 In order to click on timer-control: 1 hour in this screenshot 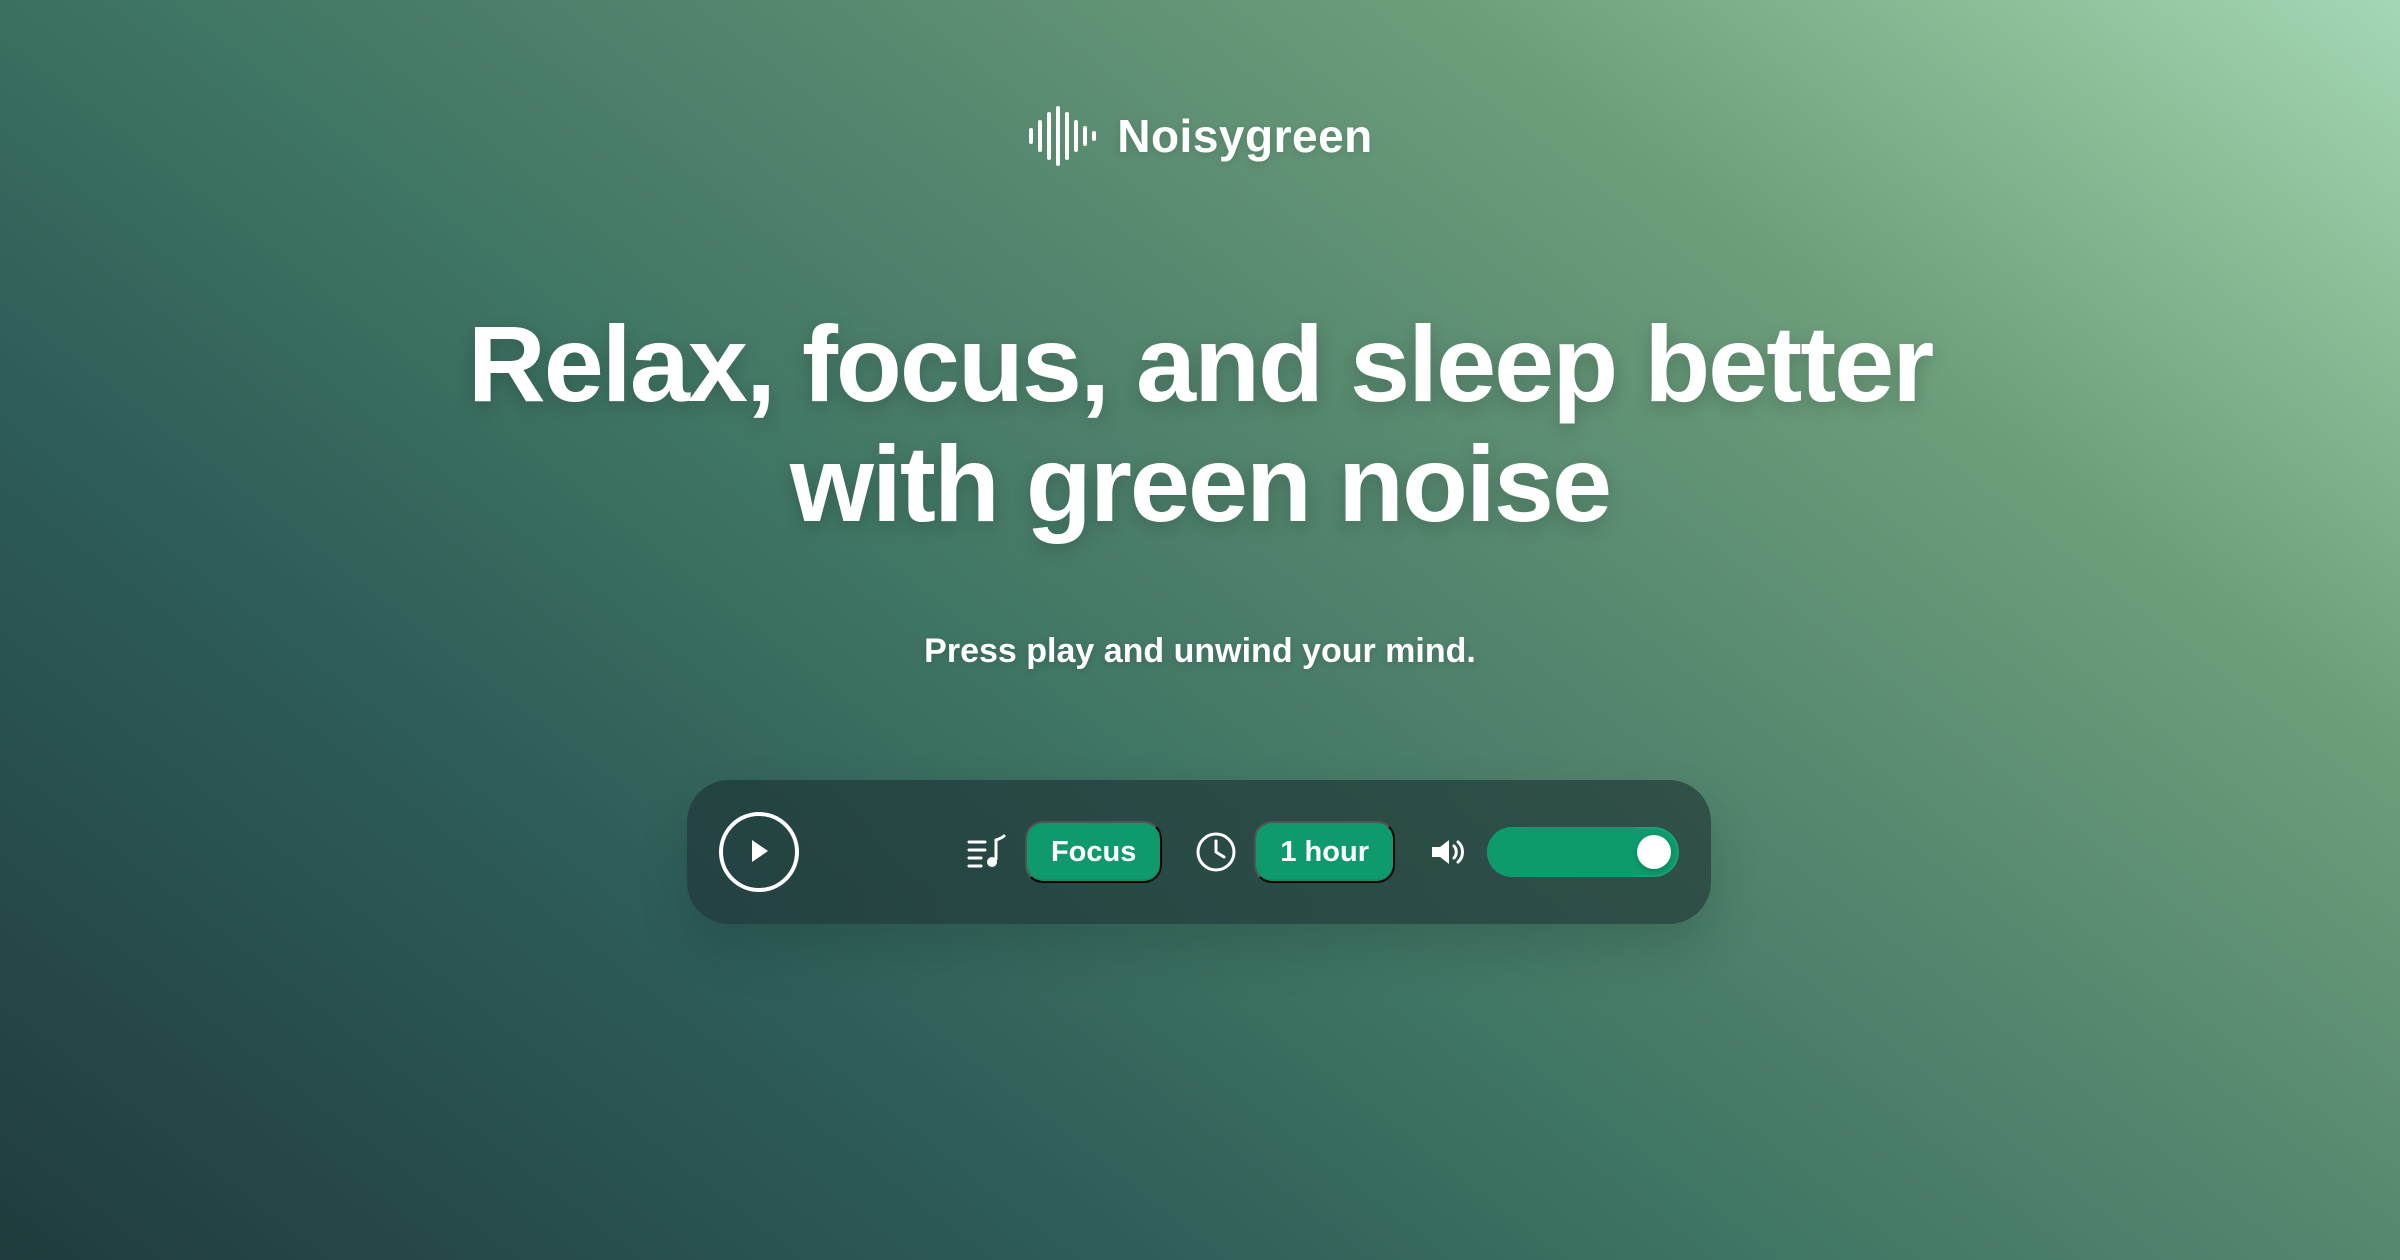, I will do `click(1294, 852)`.